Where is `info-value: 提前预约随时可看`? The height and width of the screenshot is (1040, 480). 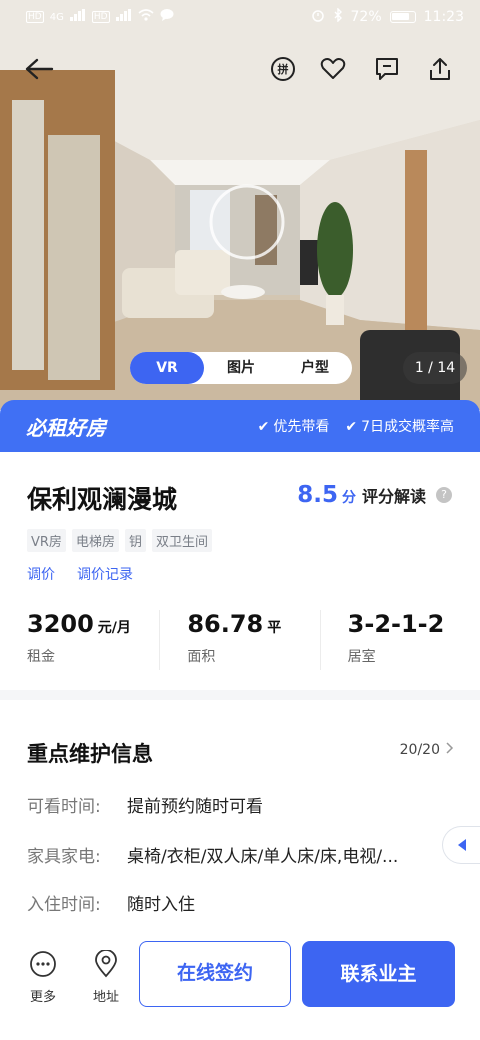
info-value: 提前预约随时可看 is located at coordinates (195, 807).